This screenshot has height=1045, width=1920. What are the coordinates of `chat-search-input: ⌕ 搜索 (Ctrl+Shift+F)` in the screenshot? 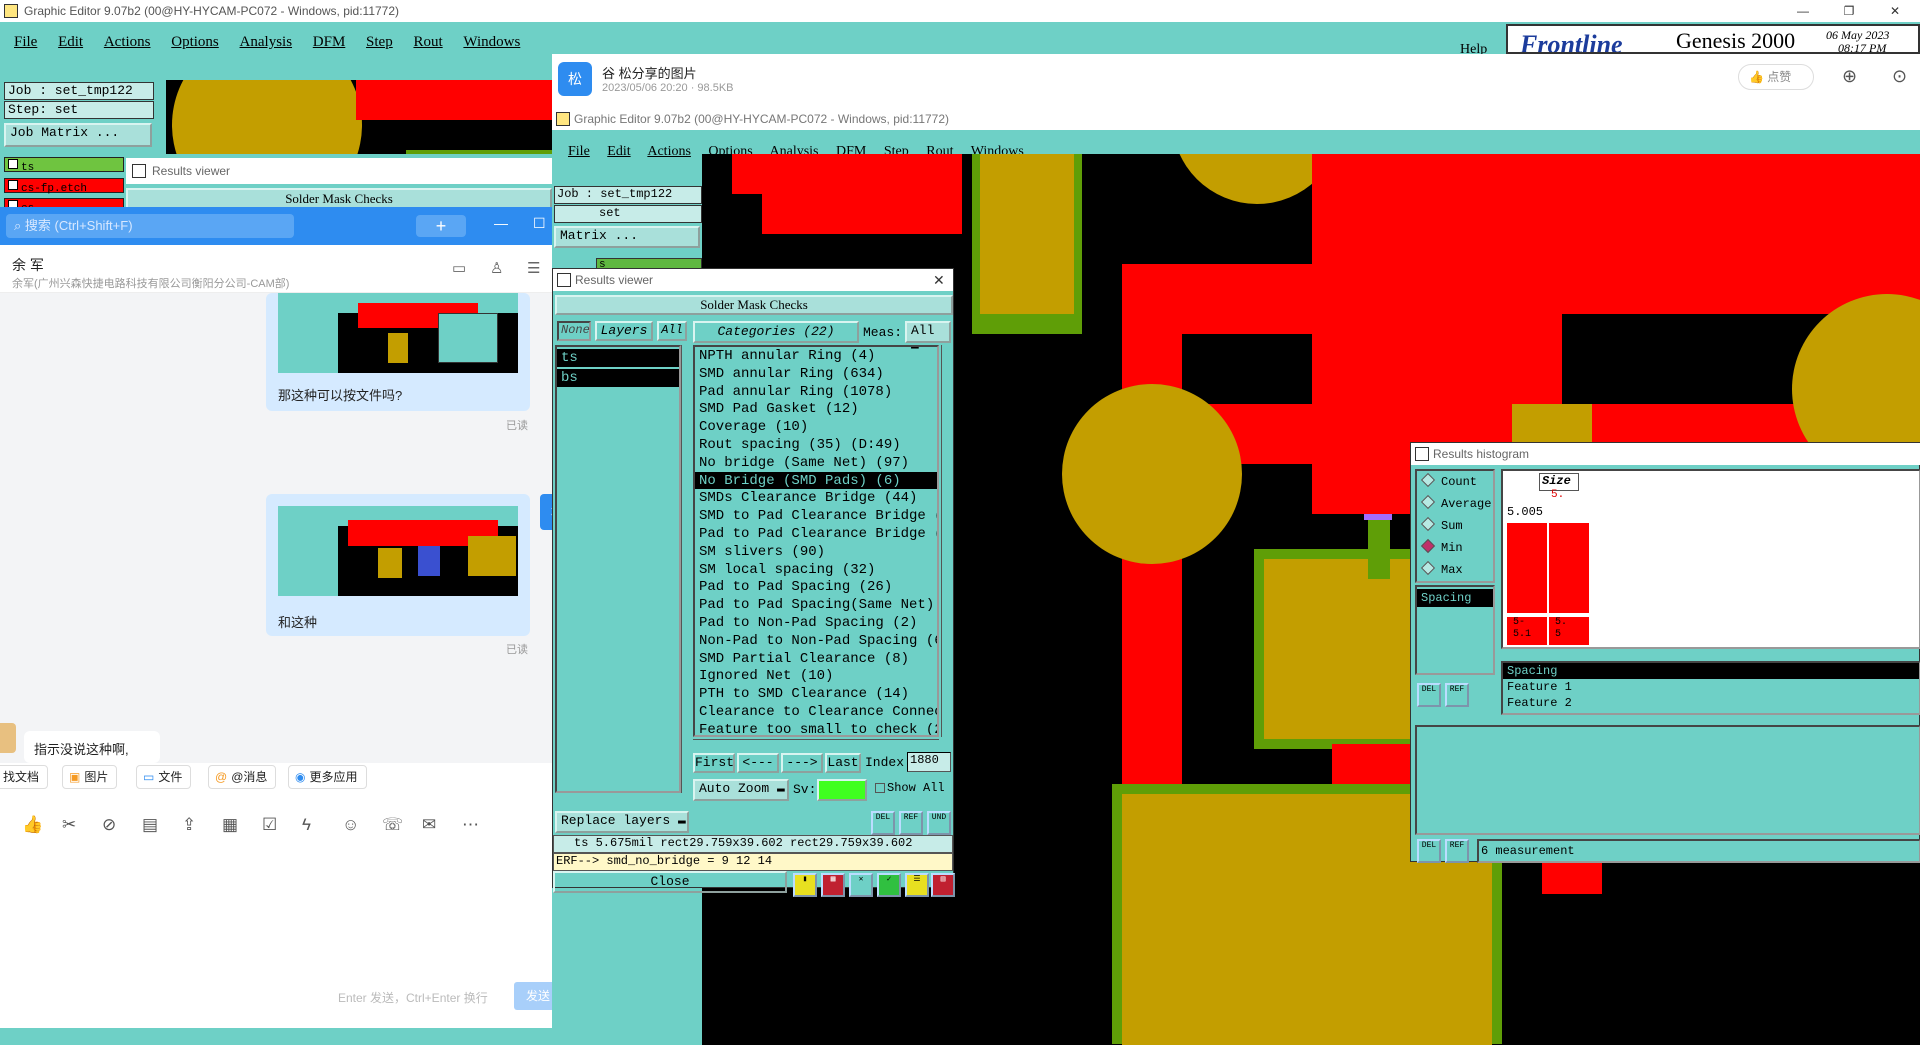 It's located at (150, 226).